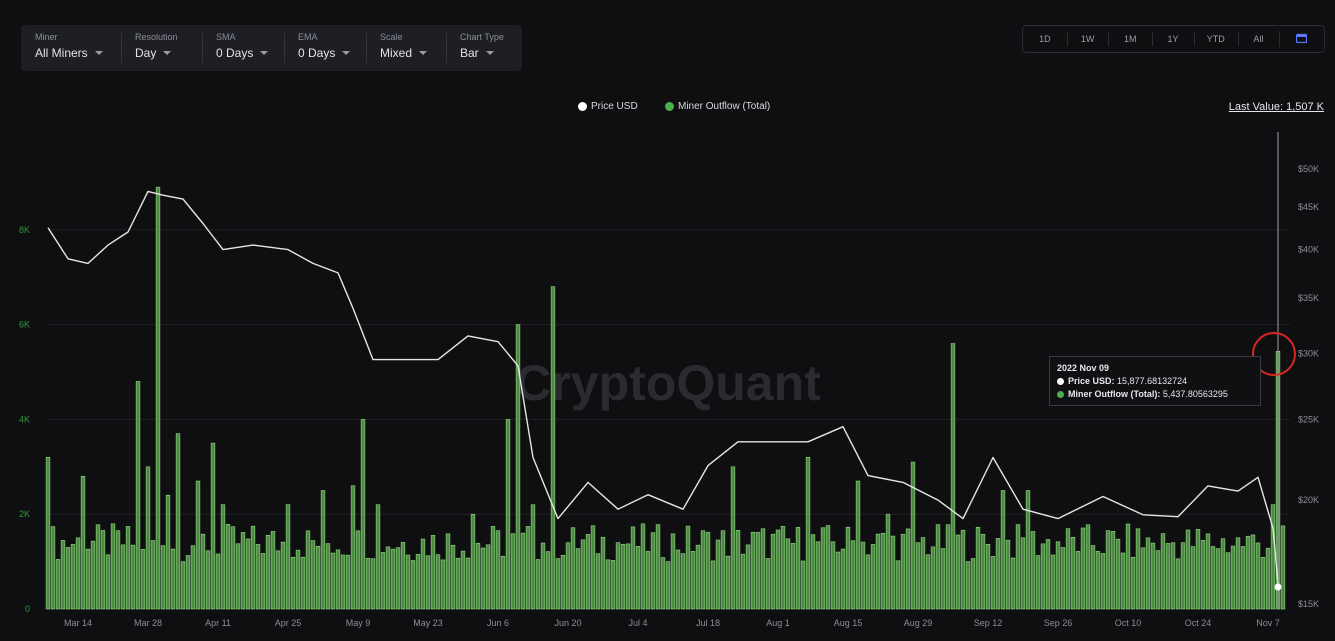 The image size is (1335, 641). I want to click on watermark: CryptoQuant, so click(668, 383).